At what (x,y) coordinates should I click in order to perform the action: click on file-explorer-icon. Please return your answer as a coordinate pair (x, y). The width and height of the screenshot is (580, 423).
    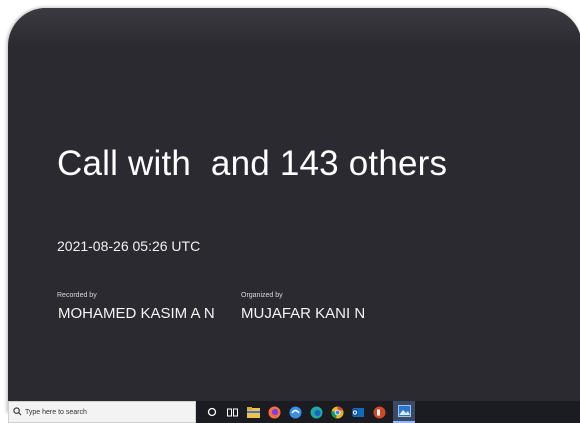
    Looking at the image, I should click on (253, 412).